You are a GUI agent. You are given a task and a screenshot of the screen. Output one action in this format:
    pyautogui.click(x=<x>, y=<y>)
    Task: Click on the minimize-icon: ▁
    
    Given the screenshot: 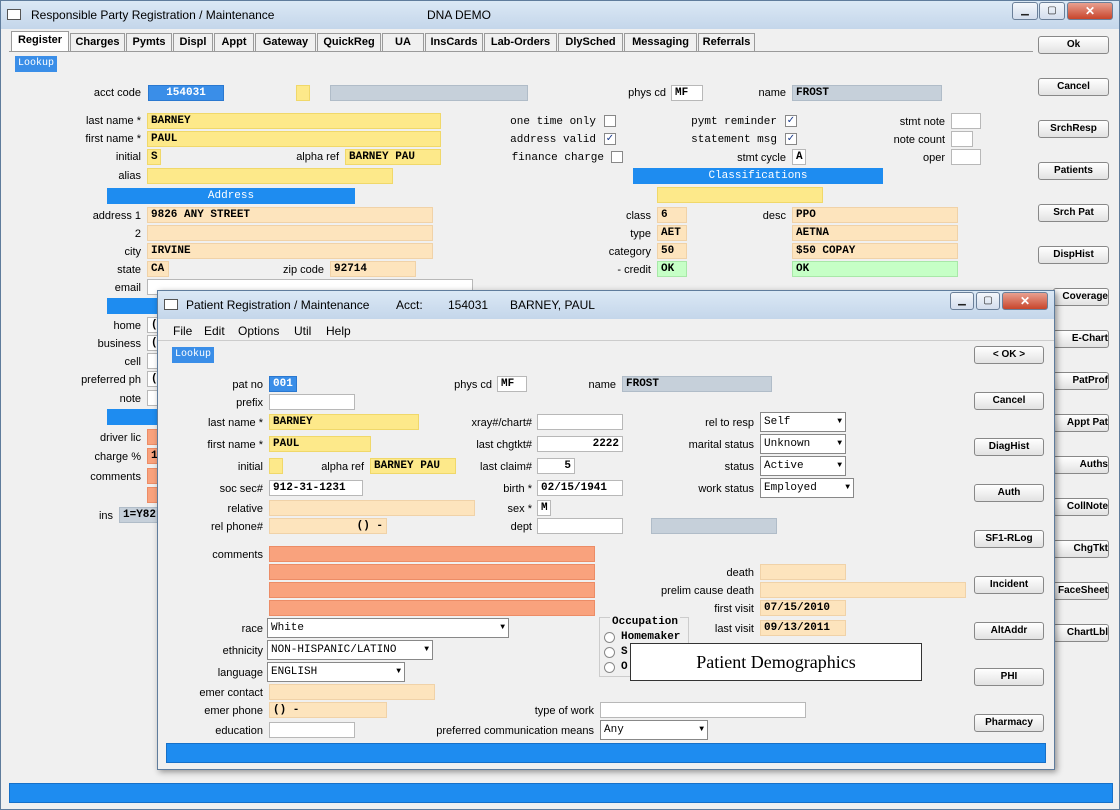 What is the action you would take?
    pyautogui.click(x=1025, y=11)
    